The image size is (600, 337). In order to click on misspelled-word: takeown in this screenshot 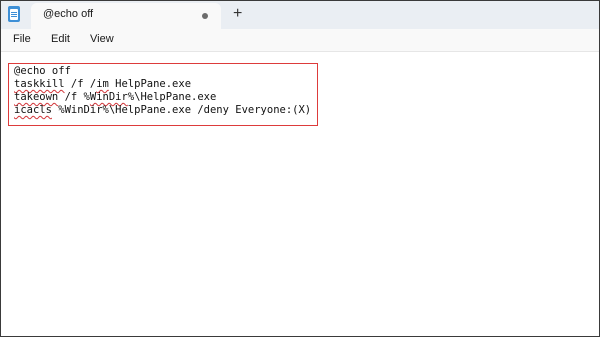, I will do `click(36, 97)`.